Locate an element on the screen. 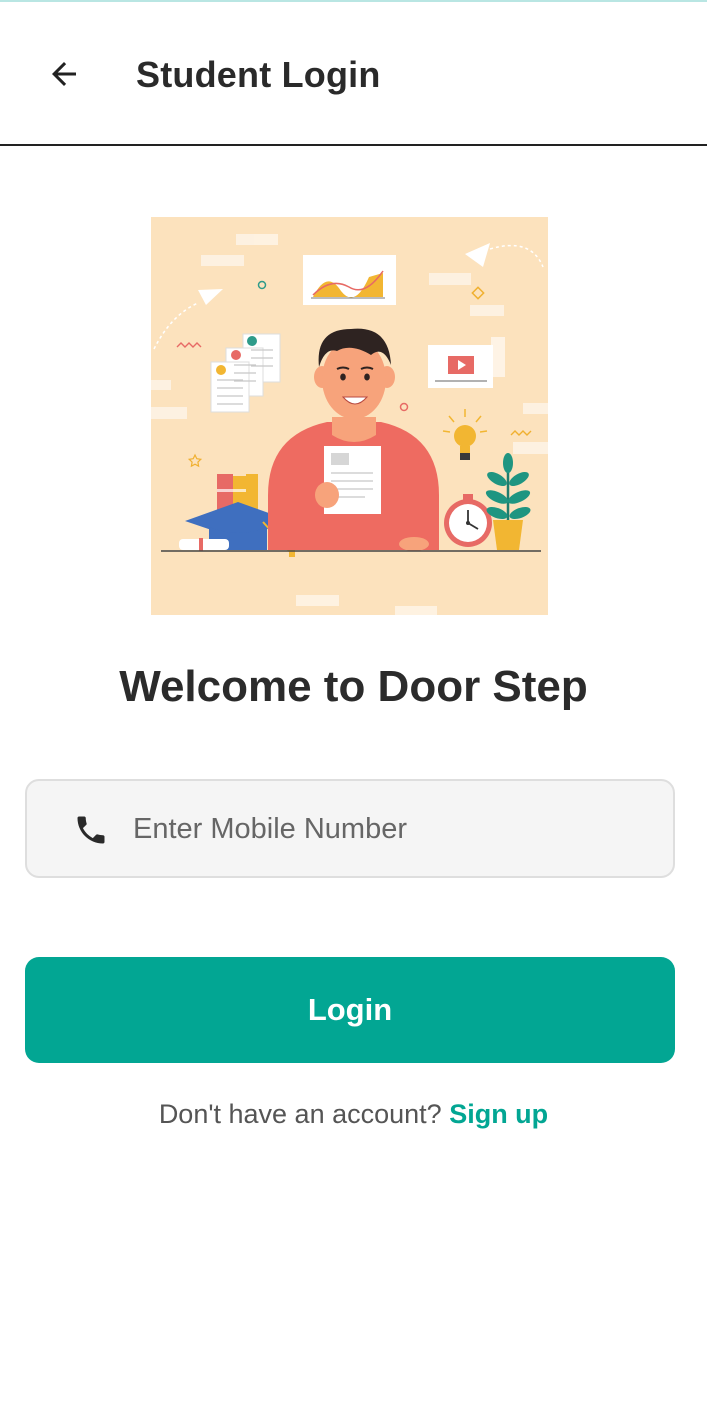 The height and width of the screenshot is (1427, 707). login-button: Login is located at coordinates (350, 1010).